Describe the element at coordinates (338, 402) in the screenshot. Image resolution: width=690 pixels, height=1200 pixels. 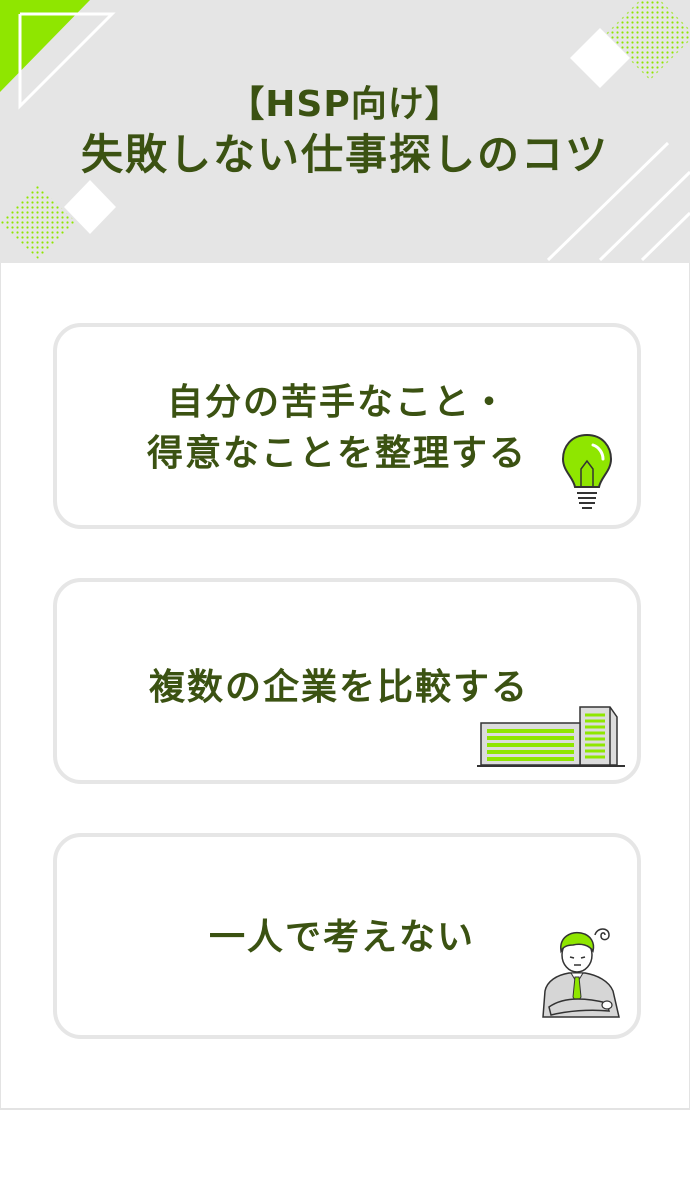
I see `tip-1-line-1: 自分の苦手なこと・` at that location.